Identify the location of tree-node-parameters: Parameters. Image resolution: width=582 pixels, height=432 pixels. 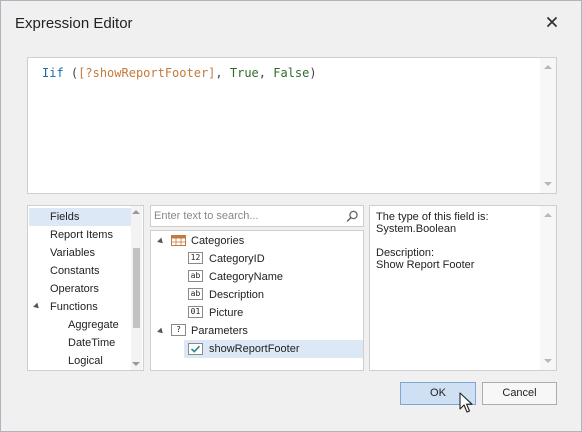
(219, 331).